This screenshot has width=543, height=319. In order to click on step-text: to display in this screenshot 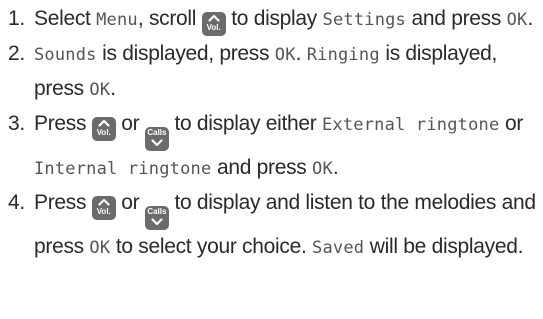, I will do `click(274, 18)`.